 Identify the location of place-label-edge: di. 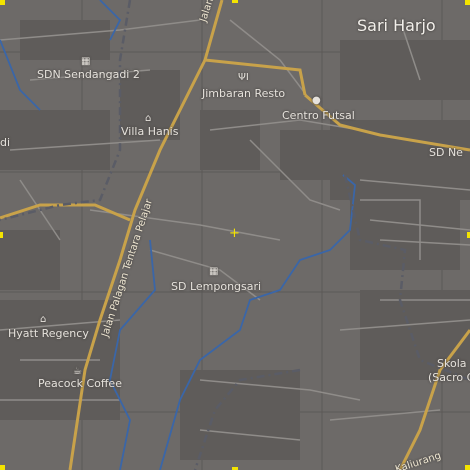
(5, 142).